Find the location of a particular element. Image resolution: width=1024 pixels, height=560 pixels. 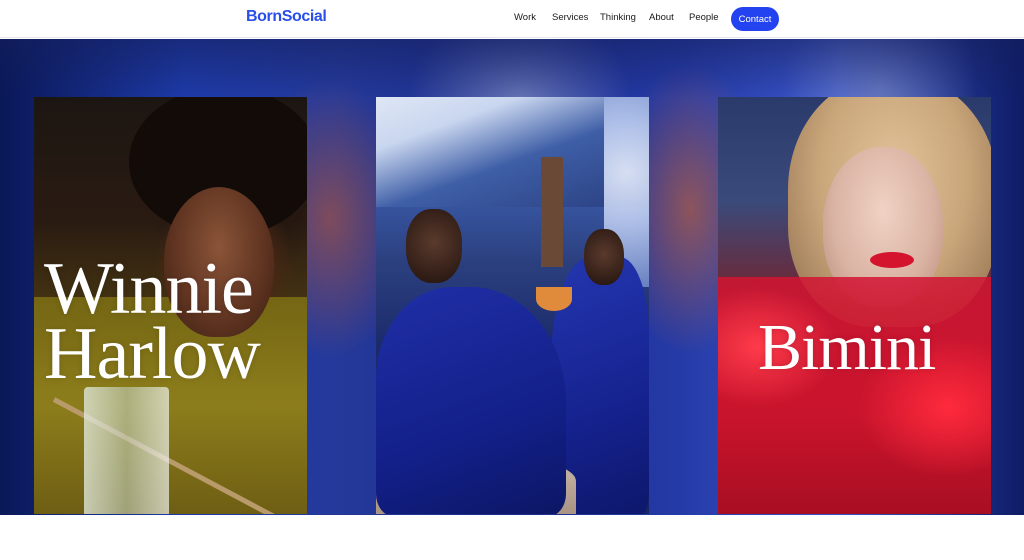

card-title-line-1: Bimini is located at coordinates (847, 347).